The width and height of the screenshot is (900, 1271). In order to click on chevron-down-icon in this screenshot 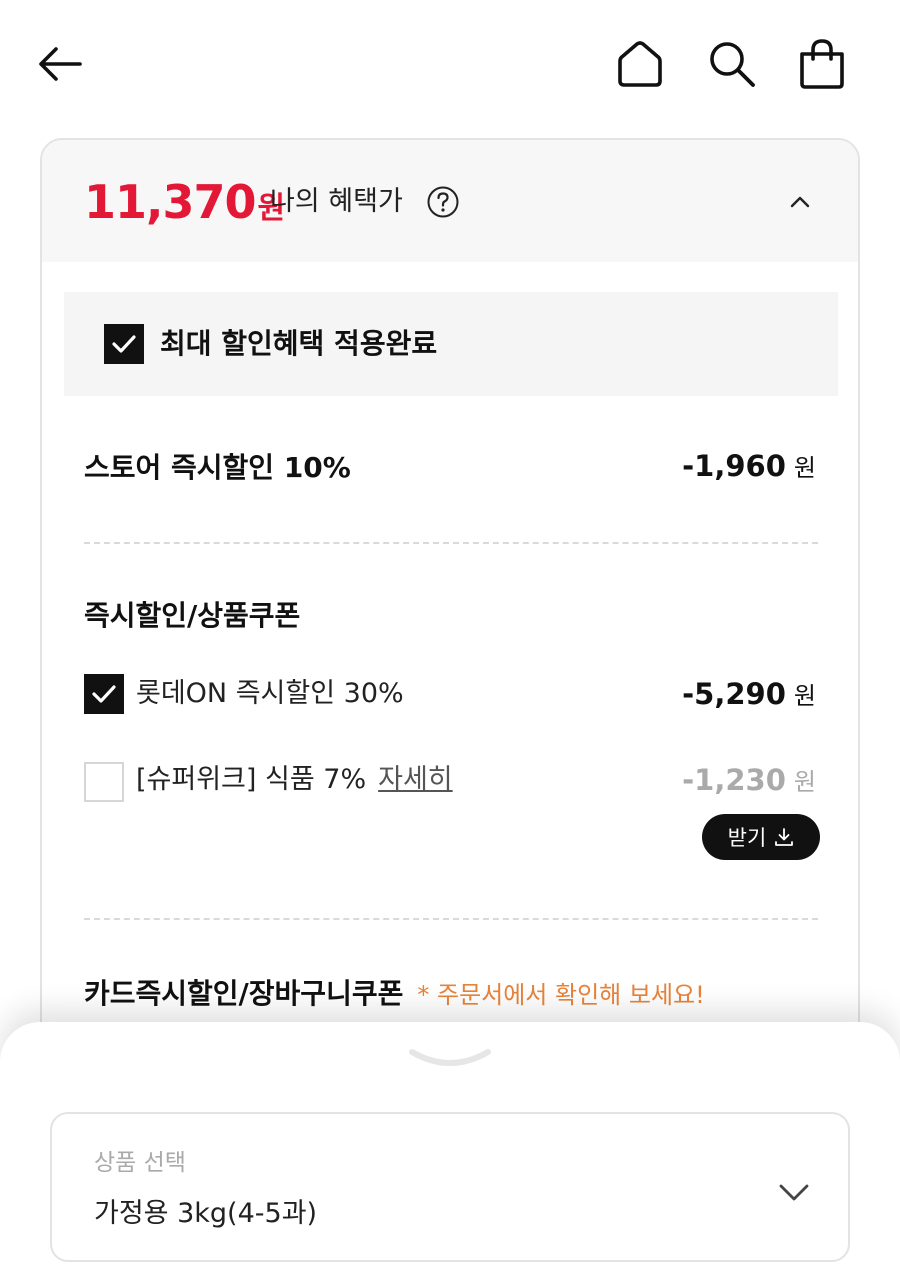, I will do `click(794, 1192)`.